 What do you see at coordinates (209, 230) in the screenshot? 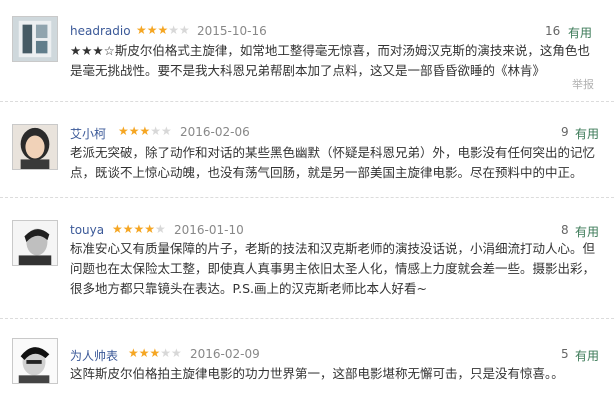
I see `review-date: 2016-01-10` at bounding box center [209, 230].